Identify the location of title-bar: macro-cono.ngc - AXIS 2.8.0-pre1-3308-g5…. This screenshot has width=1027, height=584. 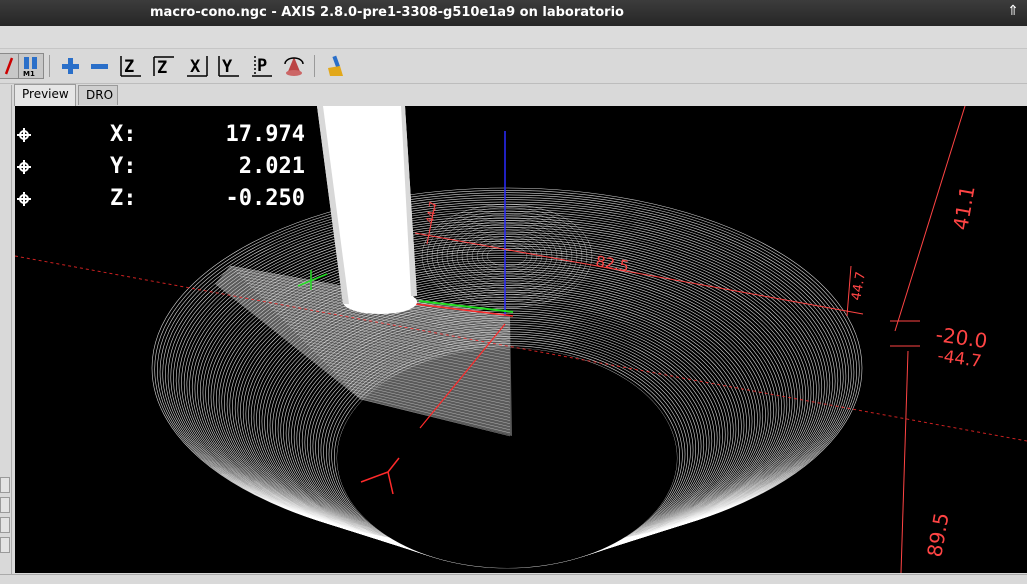
(513, 13).